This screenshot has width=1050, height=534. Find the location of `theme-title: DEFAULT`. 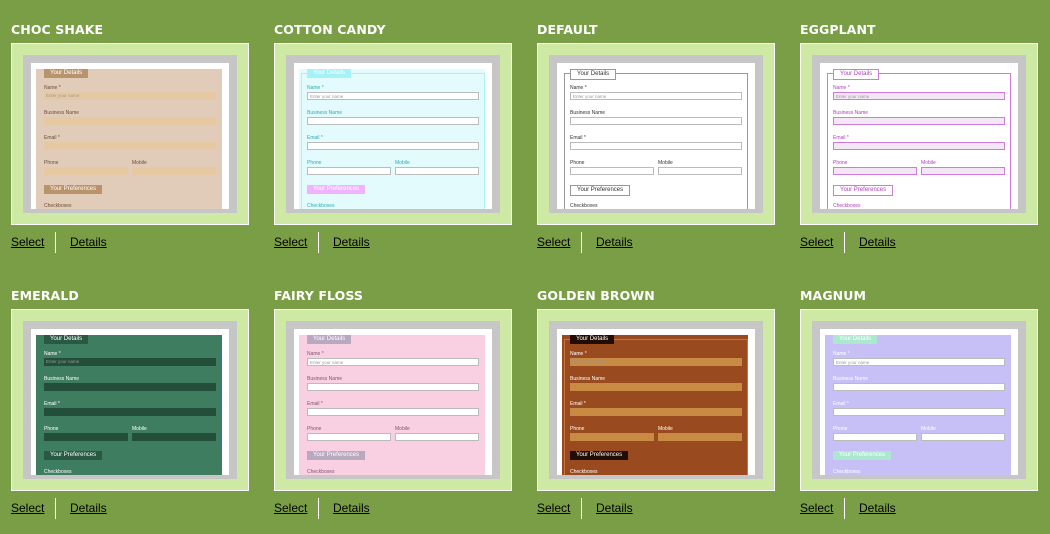

theme-title: DEFAULT is located at coordinates (567, 29).